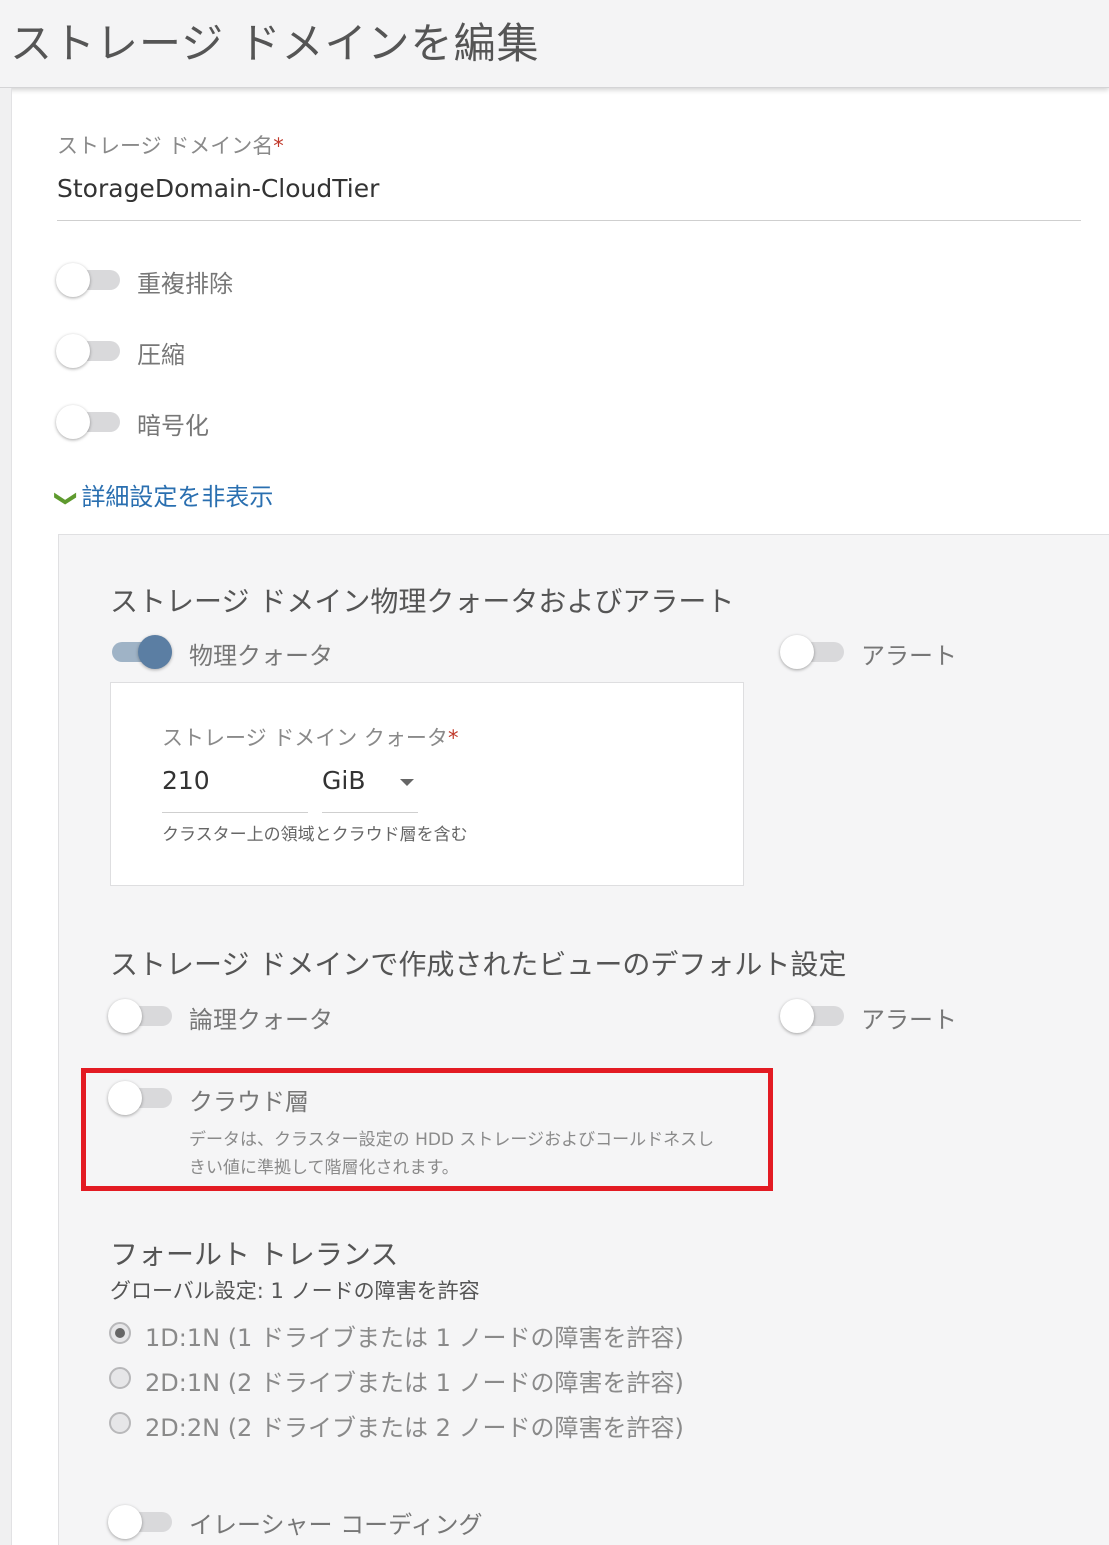 This screenshot has height=1545, width=1109. I want to click on view-alert-toggle, so click(813, 1015).